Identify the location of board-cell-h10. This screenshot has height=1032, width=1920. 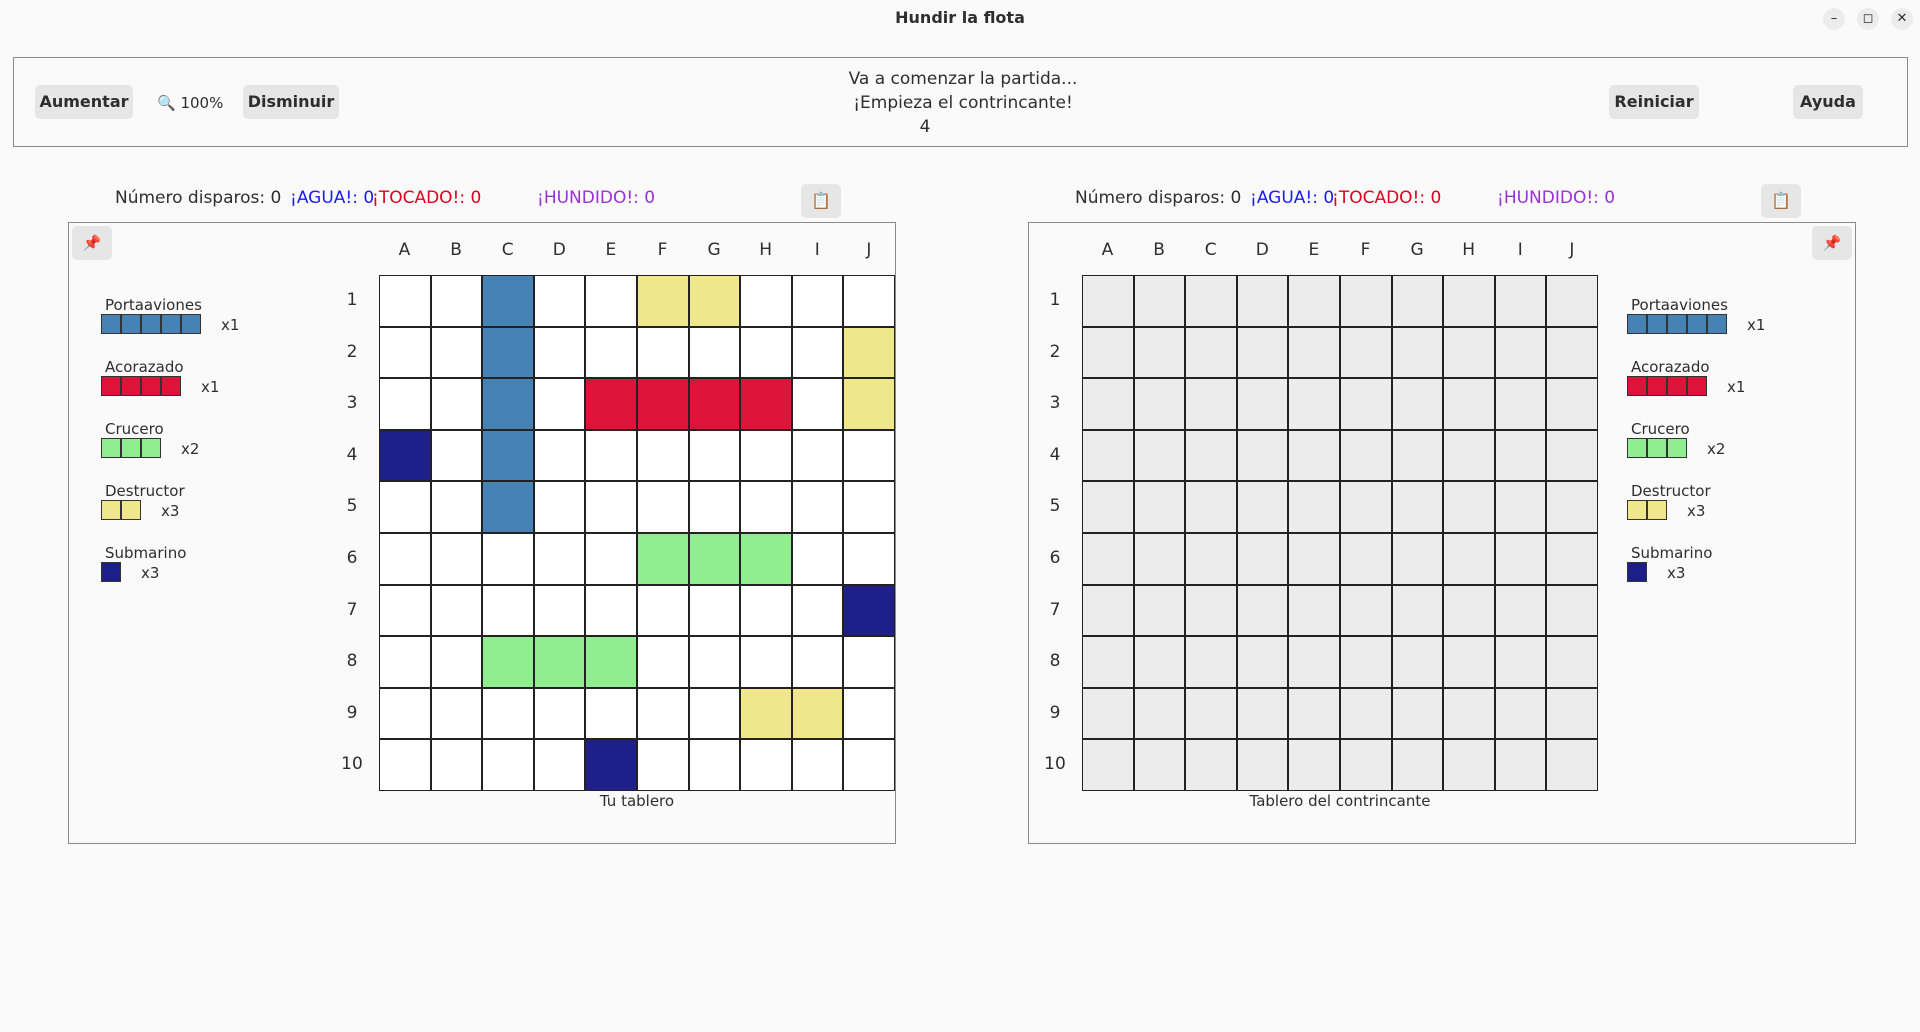
(1469, 765).